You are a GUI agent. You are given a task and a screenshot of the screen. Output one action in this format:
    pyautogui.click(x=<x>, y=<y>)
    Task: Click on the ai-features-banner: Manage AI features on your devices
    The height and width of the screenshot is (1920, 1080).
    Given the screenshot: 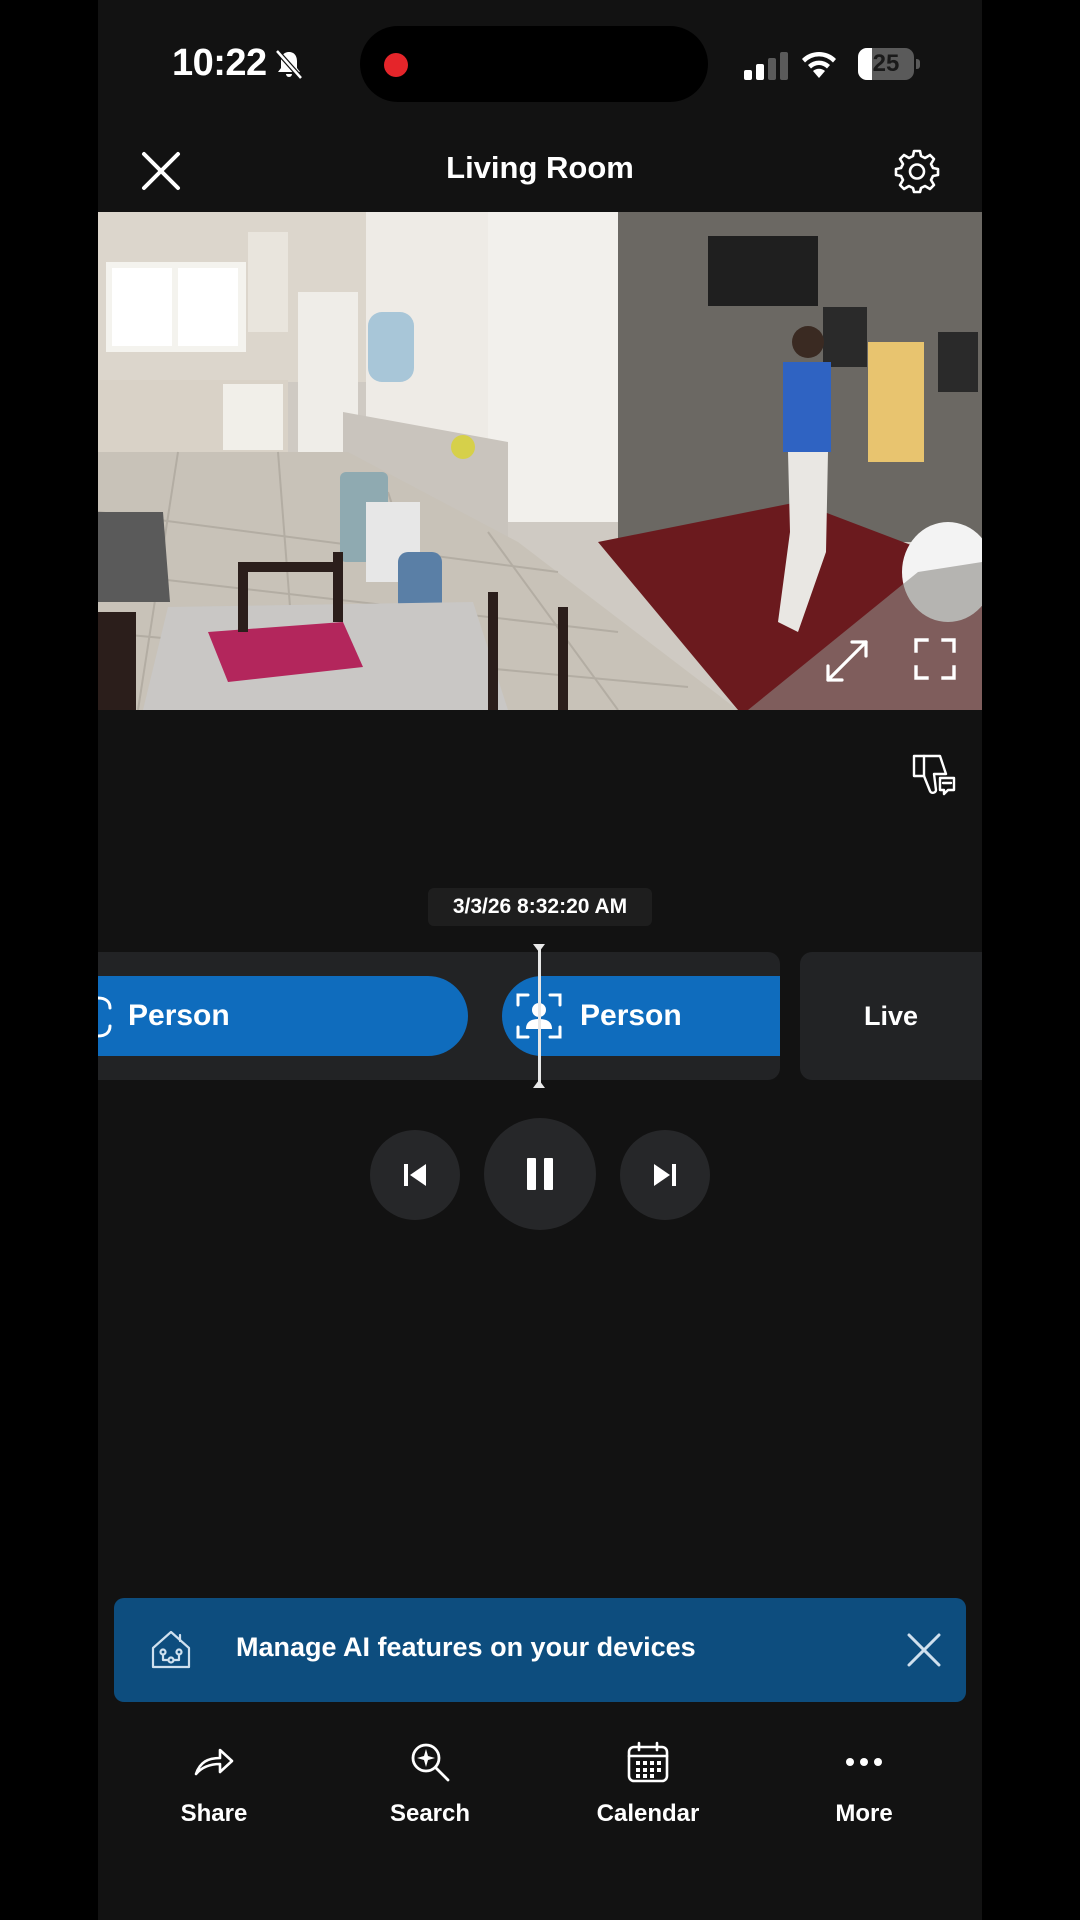 What is the action you would take?
    pyautogui.click(x=540, y=1650)
    